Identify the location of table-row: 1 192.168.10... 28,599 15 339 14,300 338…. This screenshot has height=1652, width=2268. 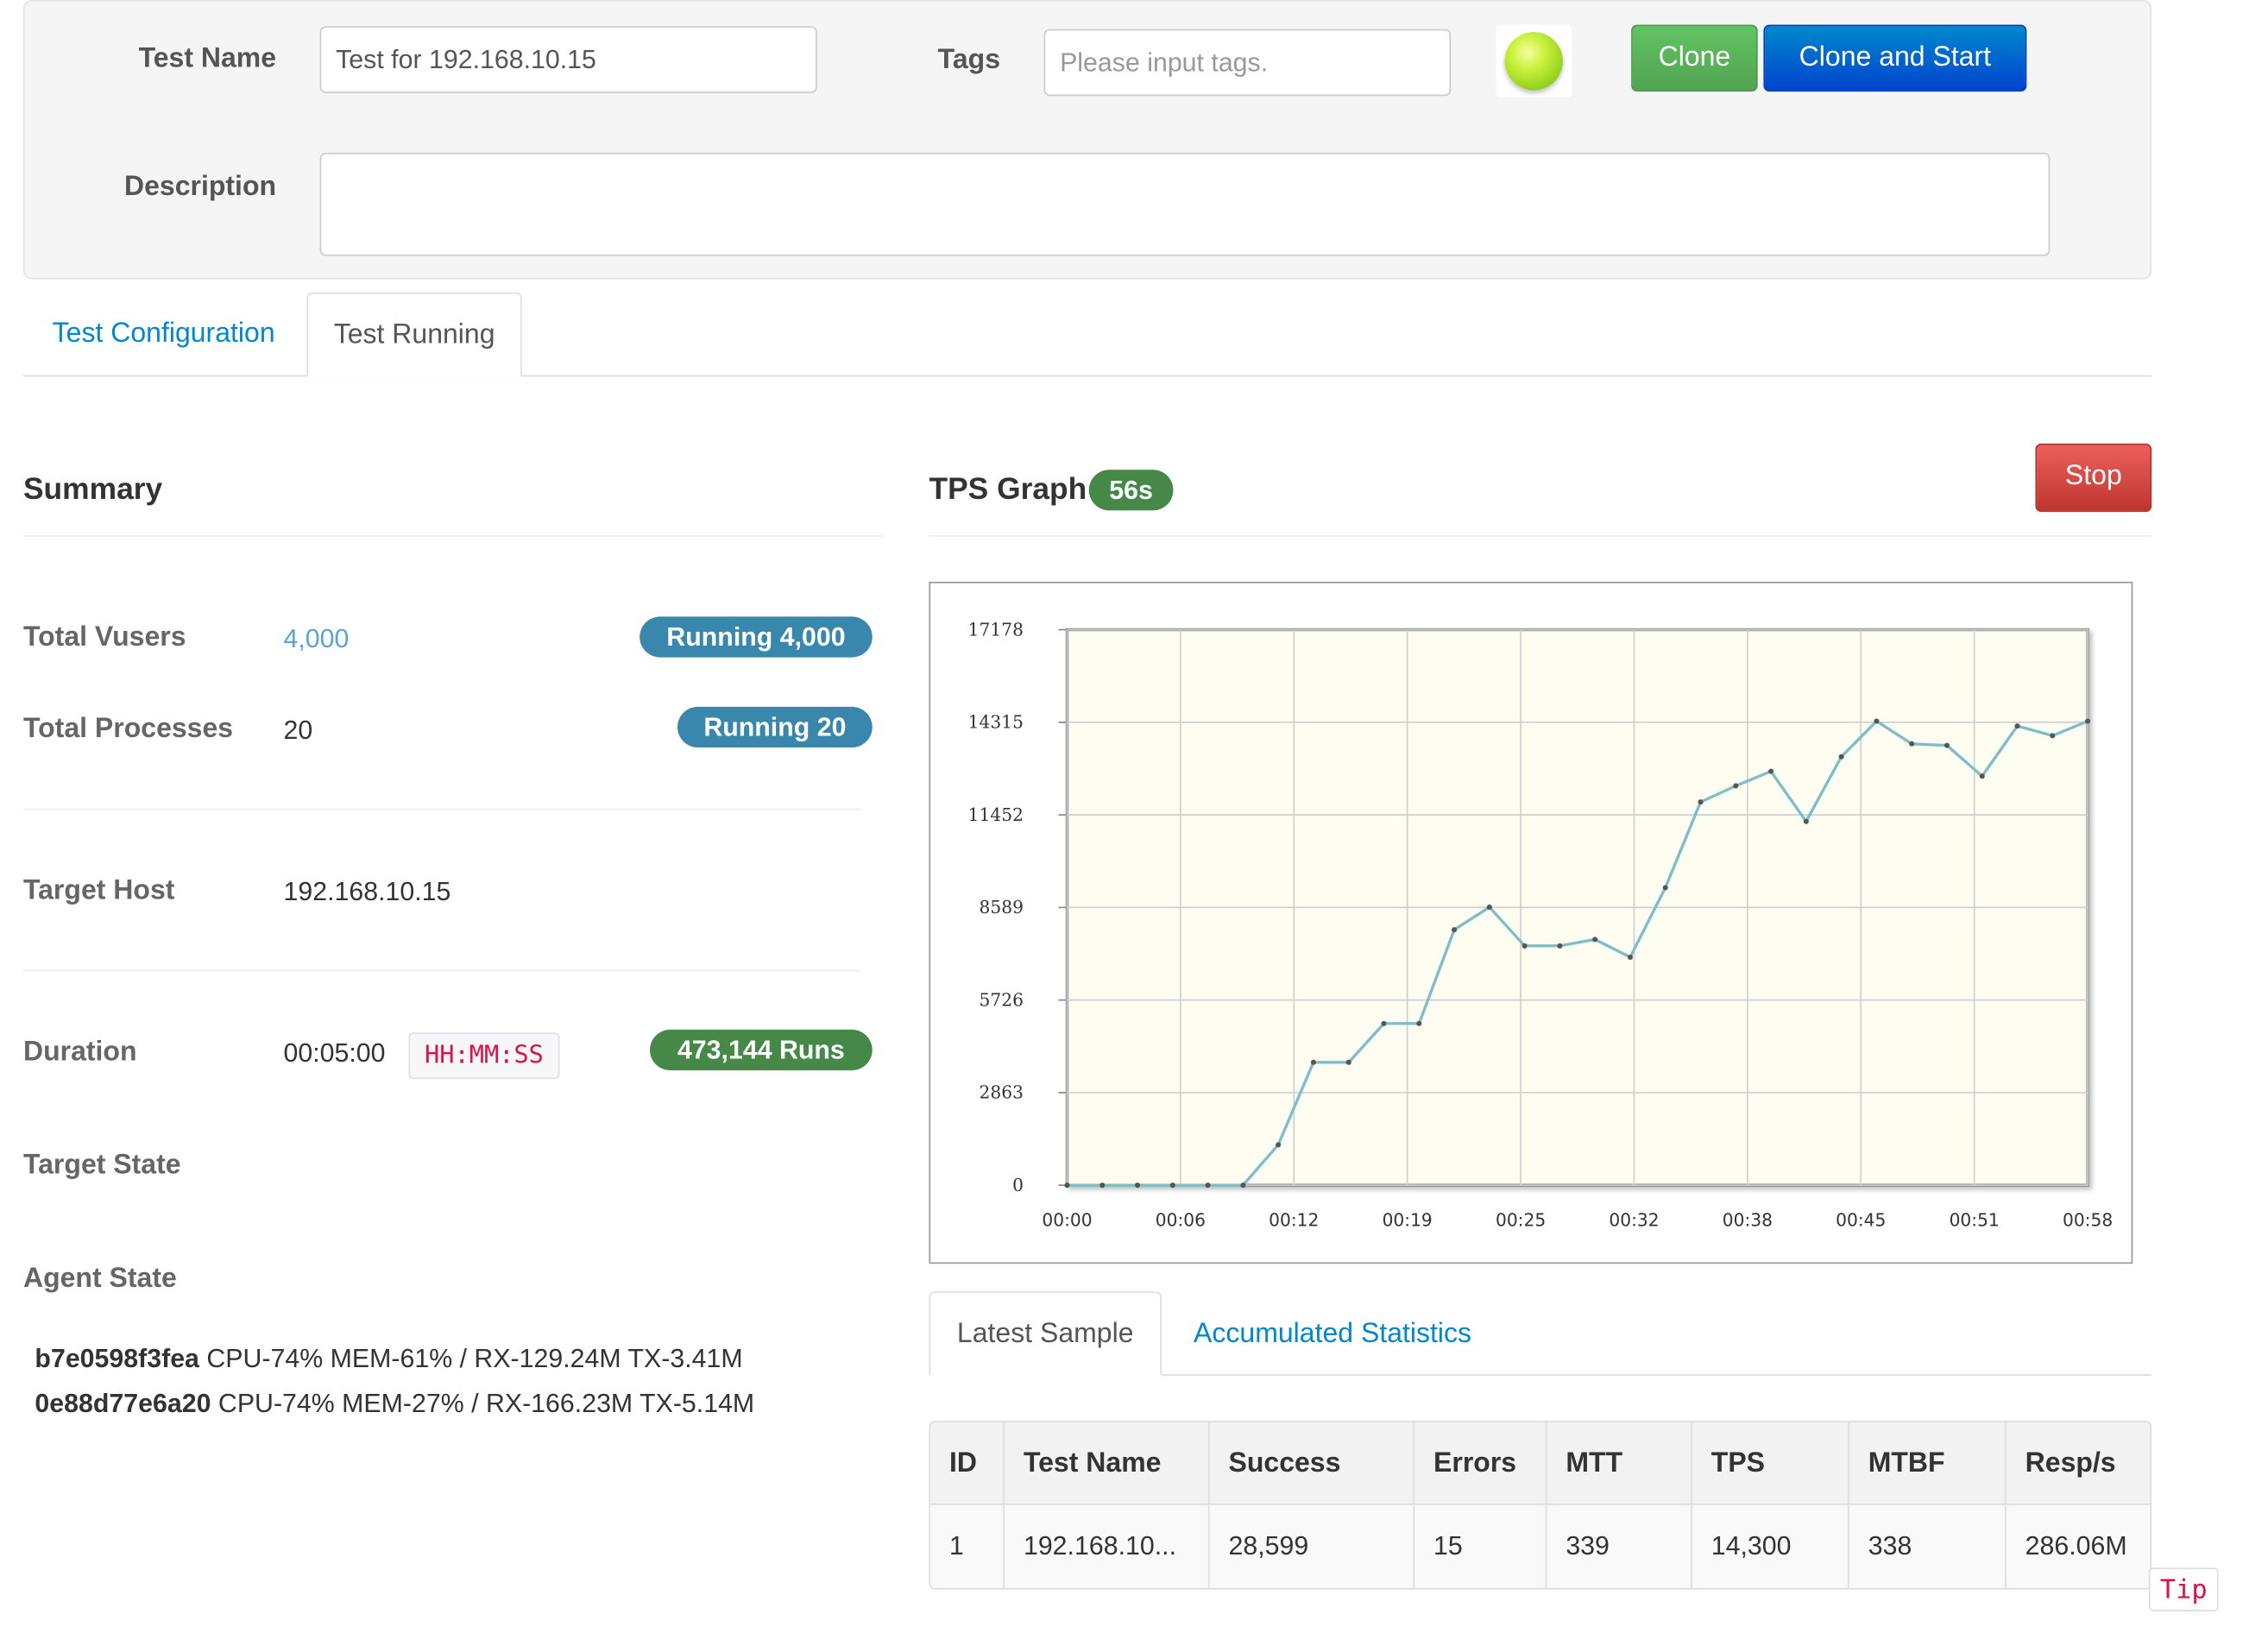
(1540, 1546).